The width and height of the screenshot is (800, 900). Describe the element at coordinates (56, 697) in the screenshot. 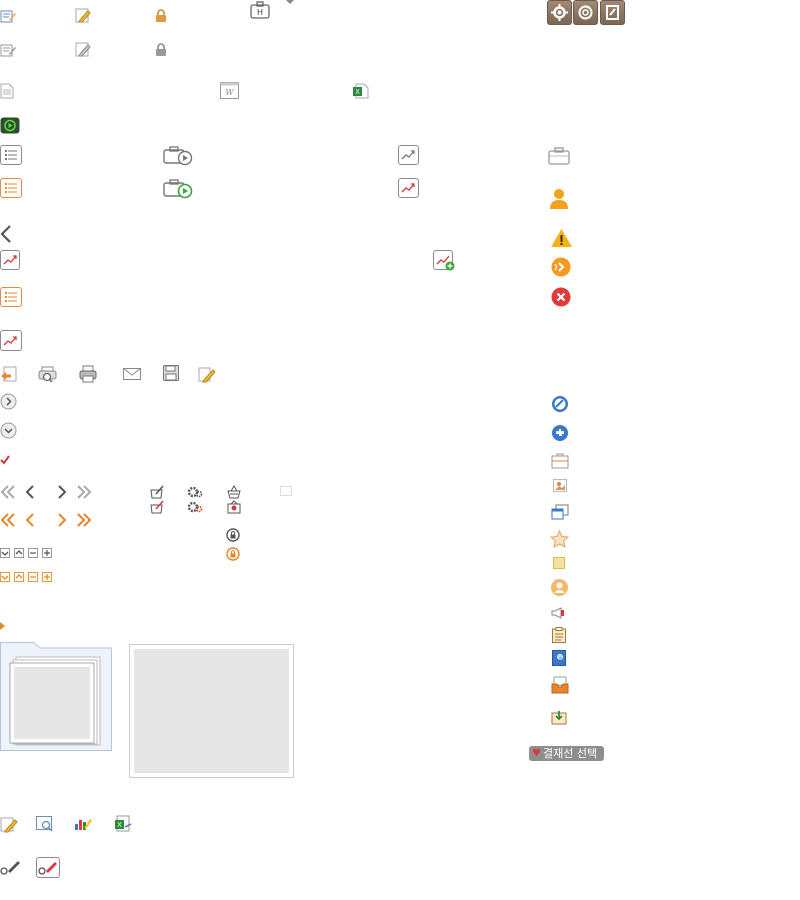

I see `folder-stack-preview` at that location.